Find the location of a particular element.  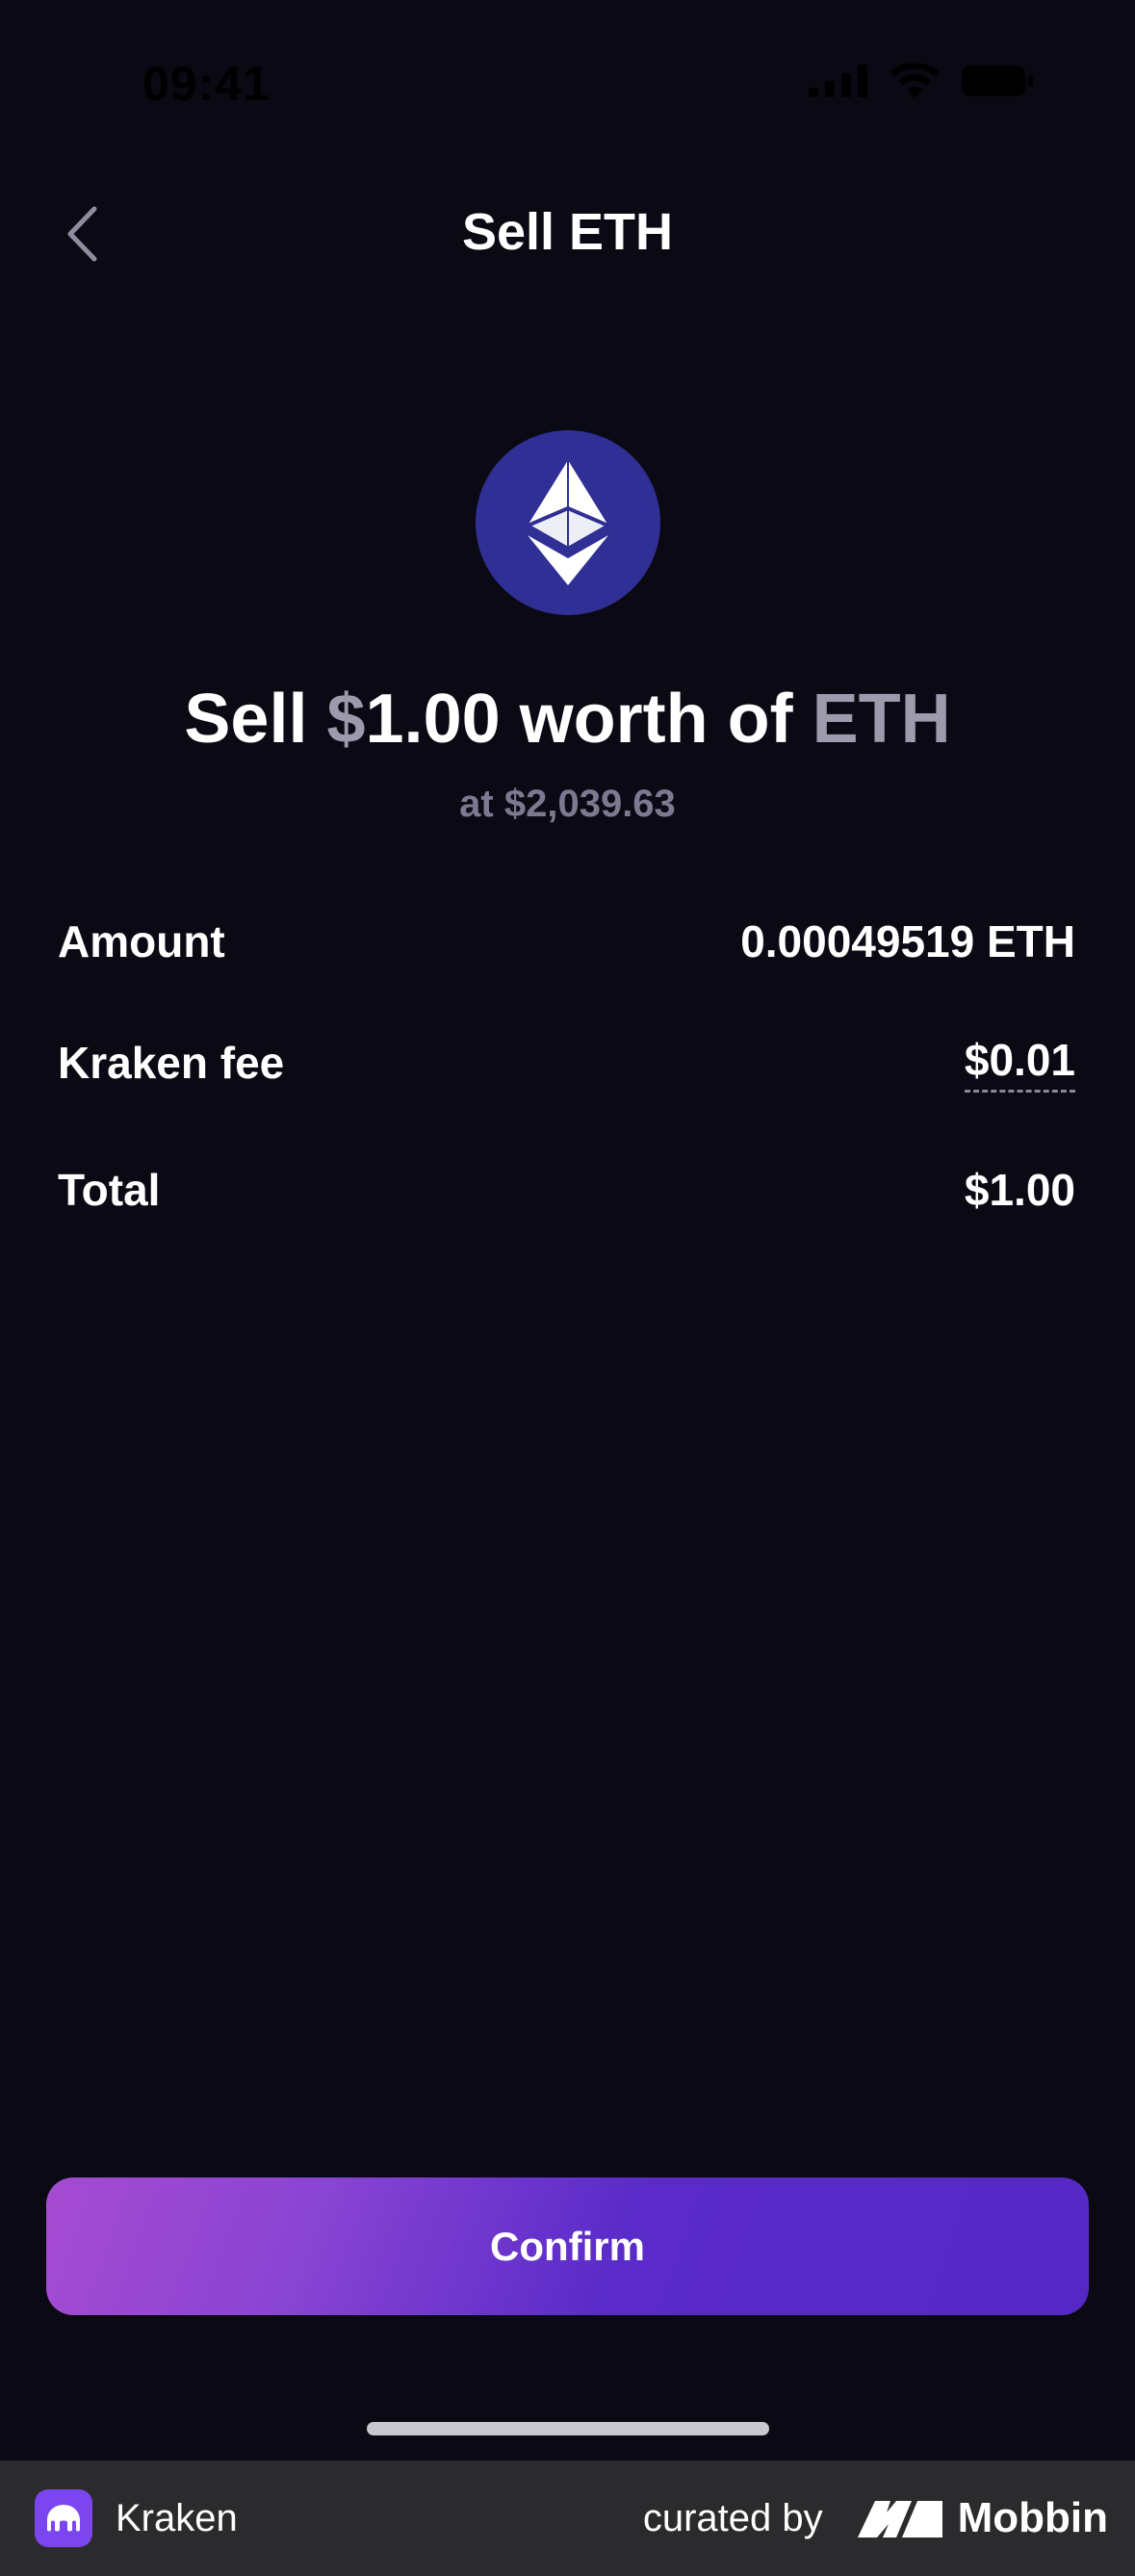

kraken-logo-icon is located at coordinates (63, 2518).